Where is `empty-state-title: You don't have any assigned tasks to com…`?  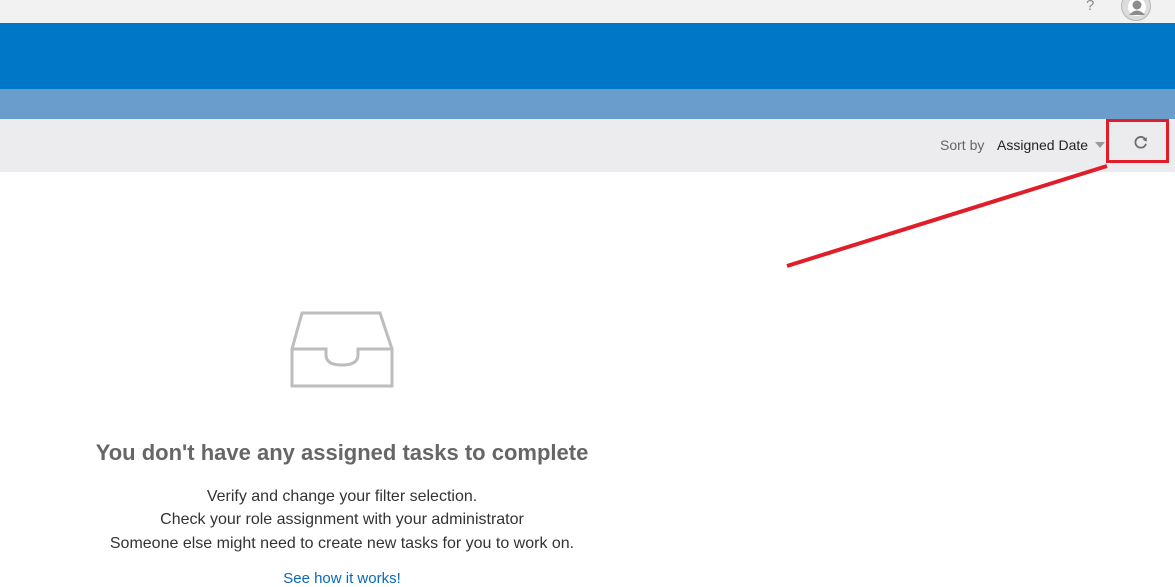 empty-state-title: You don't have any assigned tasks to com… is located at coordinates (342, 452).